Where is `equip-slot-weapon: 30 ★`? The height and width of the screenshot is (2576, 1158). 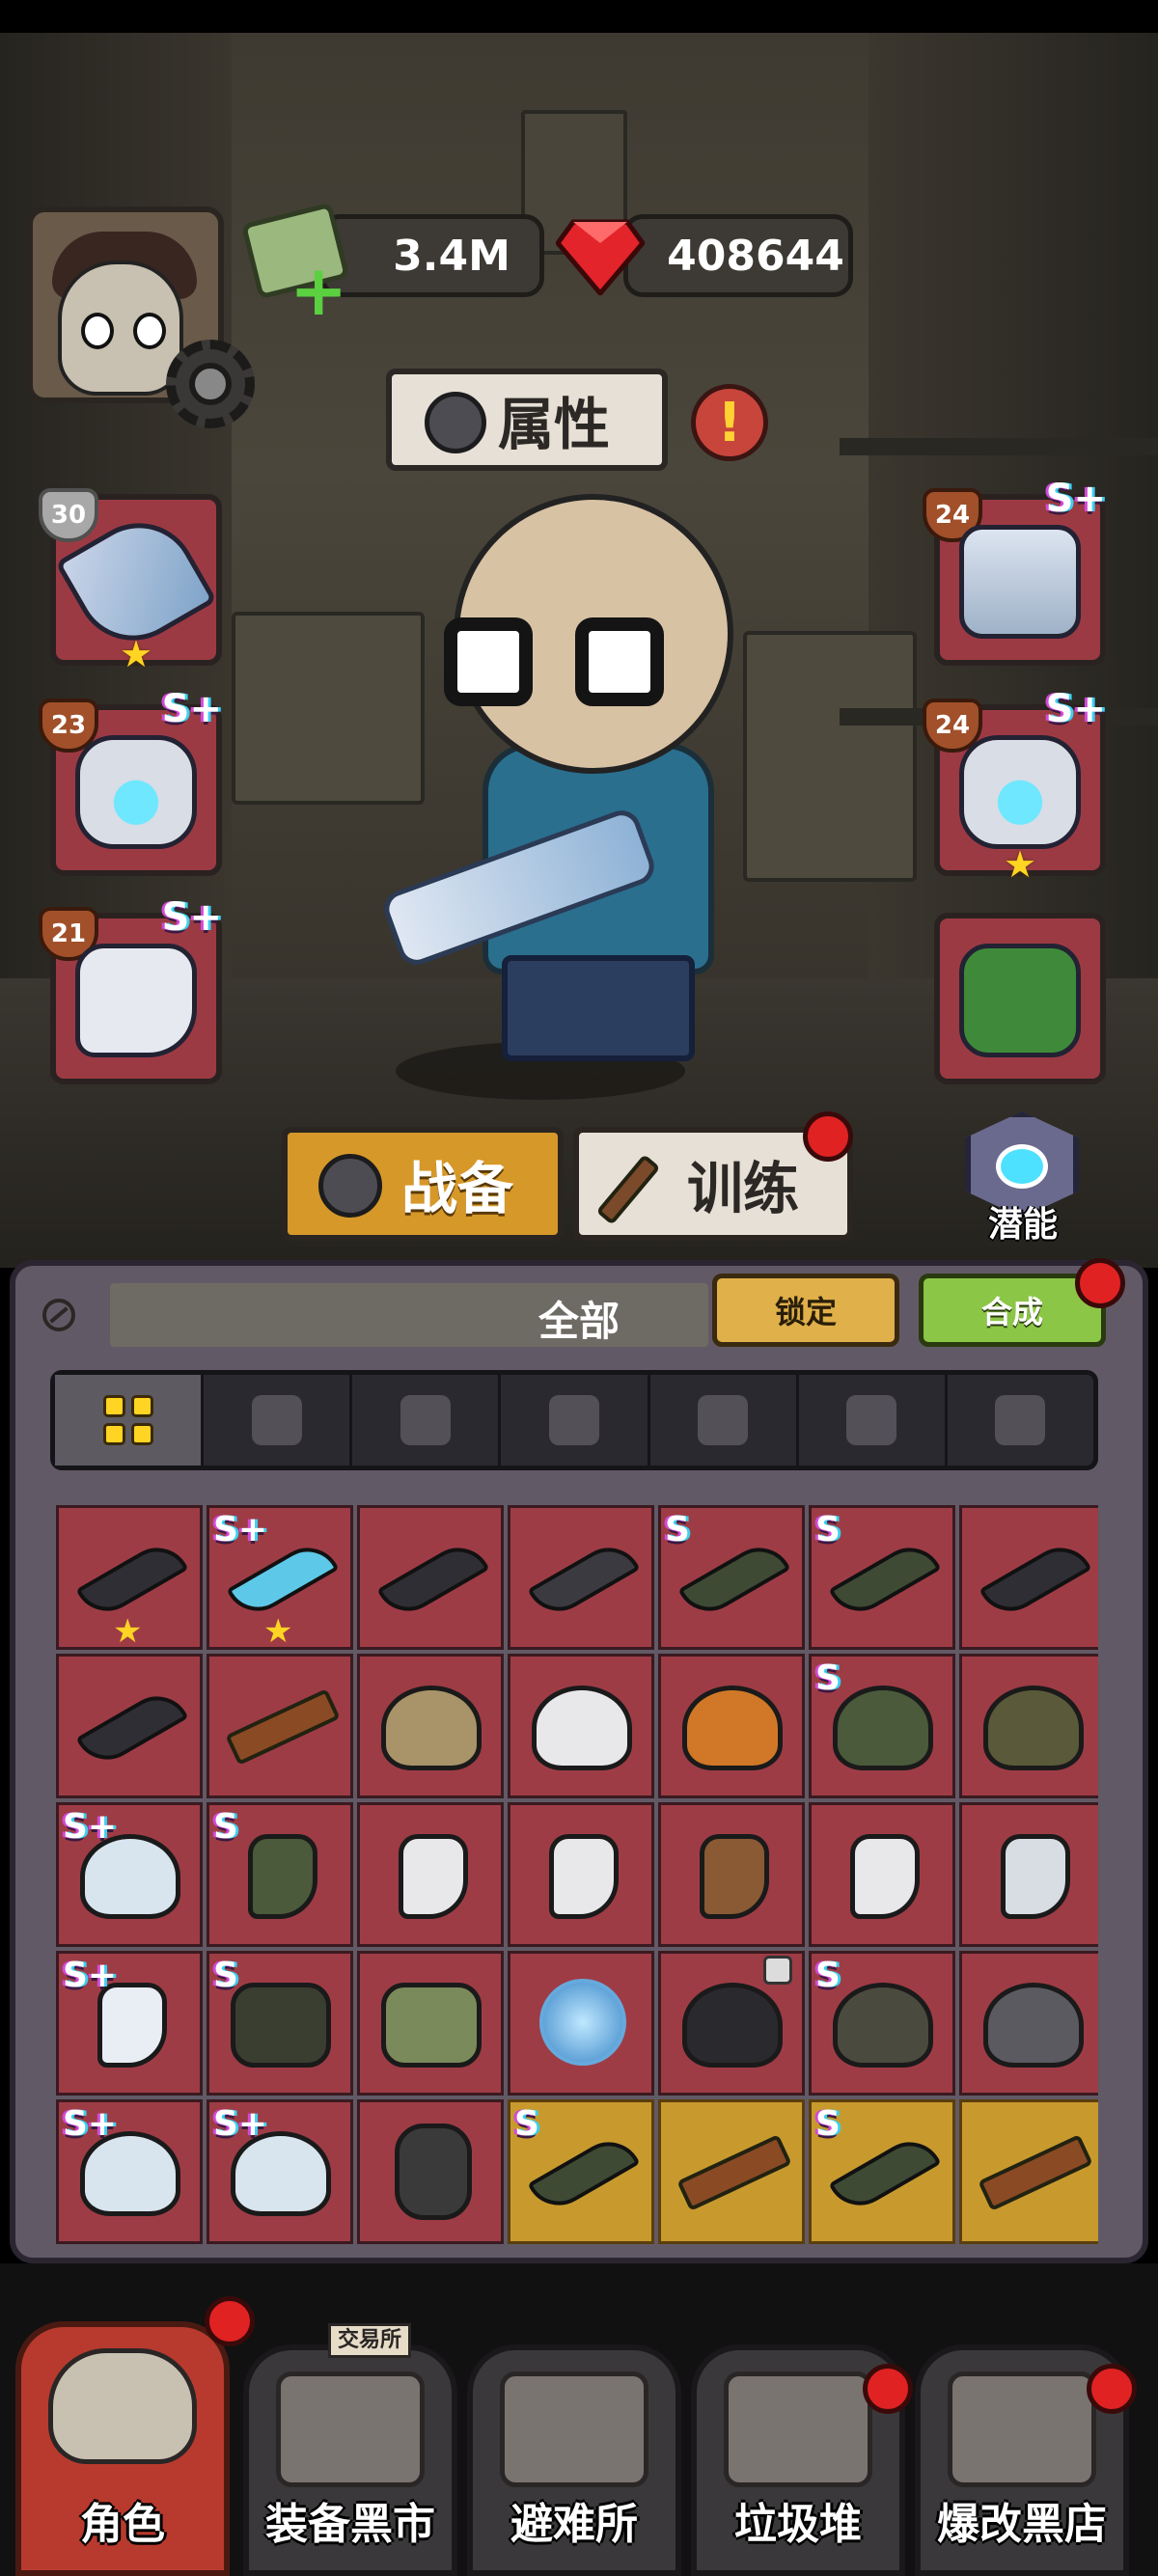
equip-slot-weapon: 30 ★ is located at coordinates (130, 581).